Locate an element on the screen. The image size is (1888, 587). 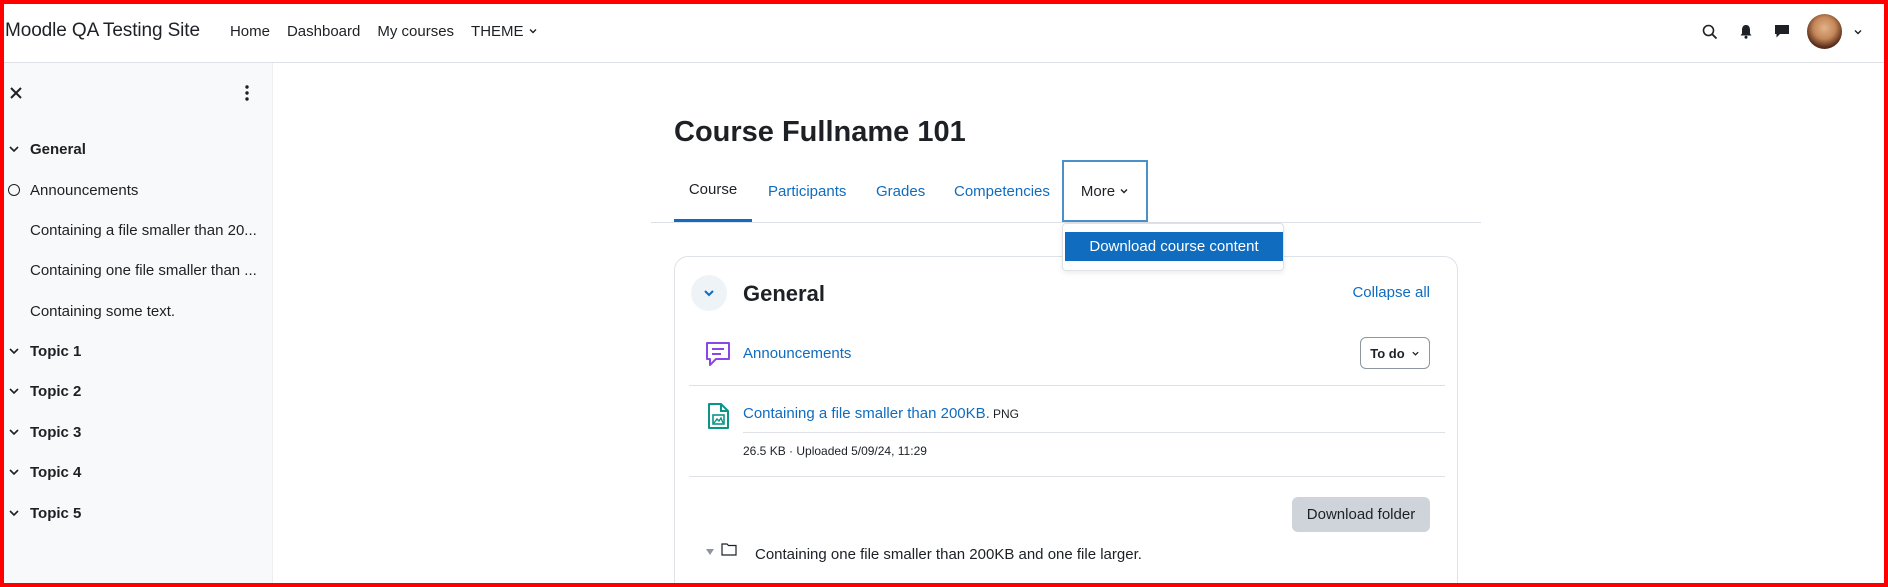
sidebar-section-label: Topic 4 is located at coordinates (56, 472).